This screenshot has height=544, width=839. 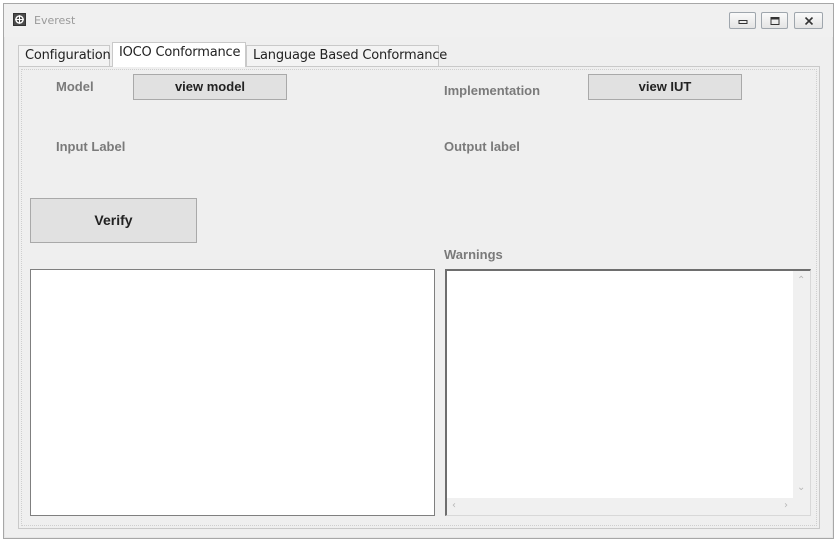 I want to click on minimize-icon, so click(x=742, y=21).